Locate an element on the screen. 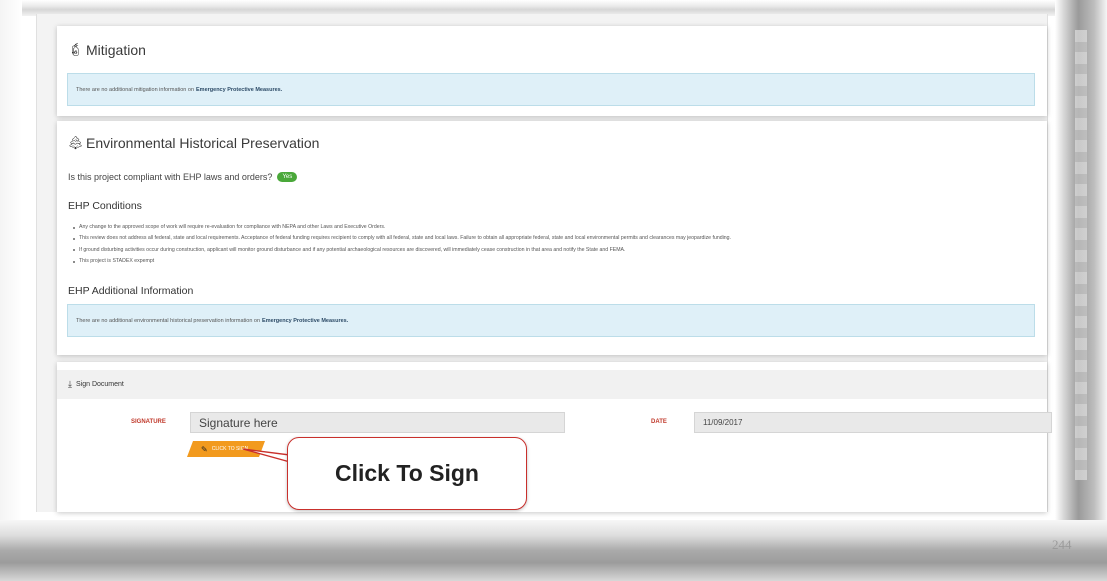  callout-arrow-pointer is located at coordinates (266, 455).